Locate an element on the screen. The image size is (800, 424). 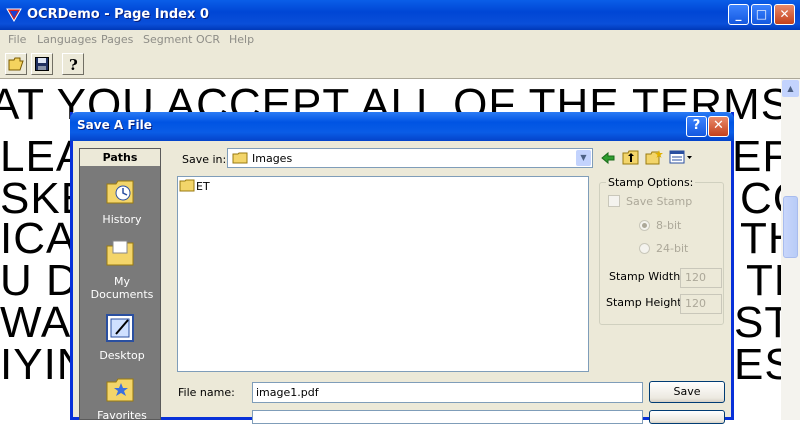
save-in-value: Images is located at coordinates (272, 158).